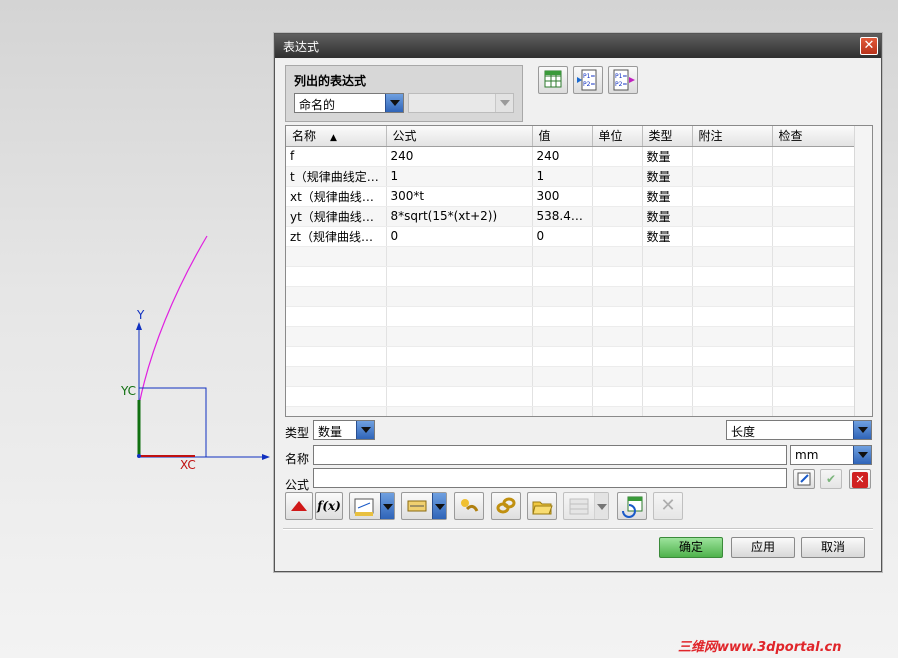  What do you see at coordinates (691, 547) in the screenshot?
I see `ok-button: 确定` at bounding box center [691, 547].